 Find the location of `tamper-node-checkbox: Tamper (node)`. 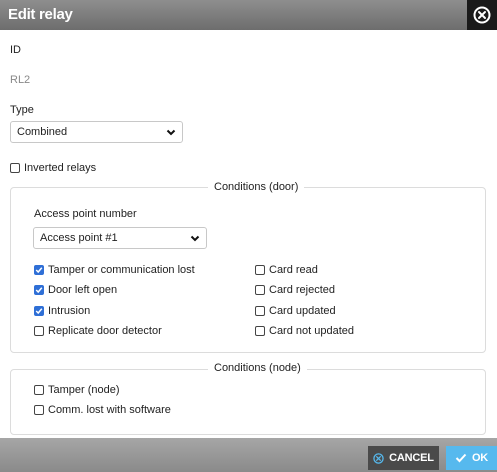

tamper-node-checkbox: Tamper (node) is located at coordinates (77, 390).